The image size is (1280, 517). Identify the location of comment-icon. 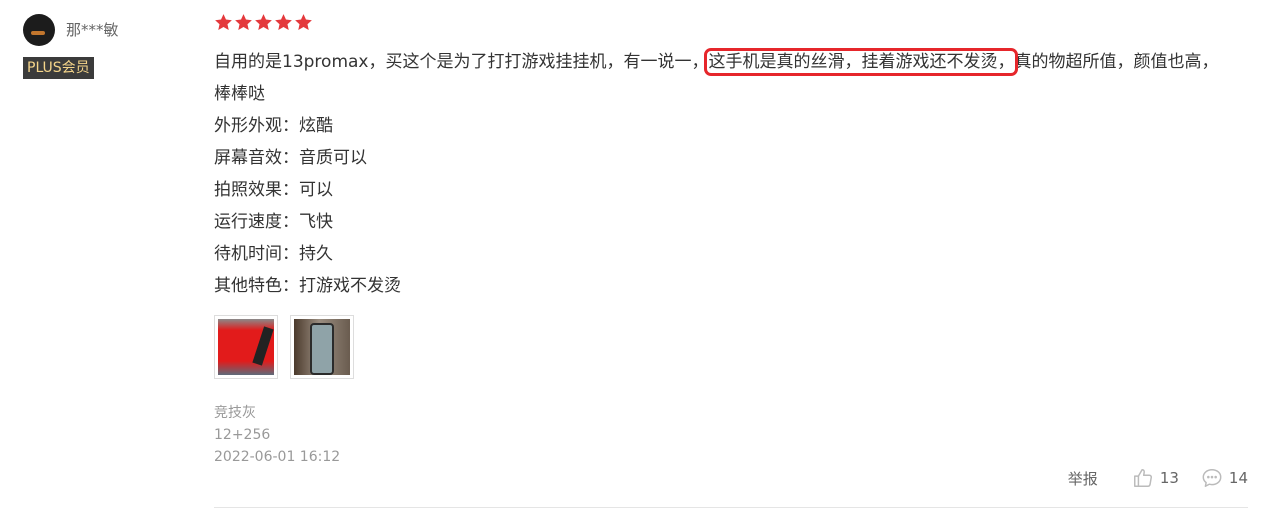
(1212, 478).